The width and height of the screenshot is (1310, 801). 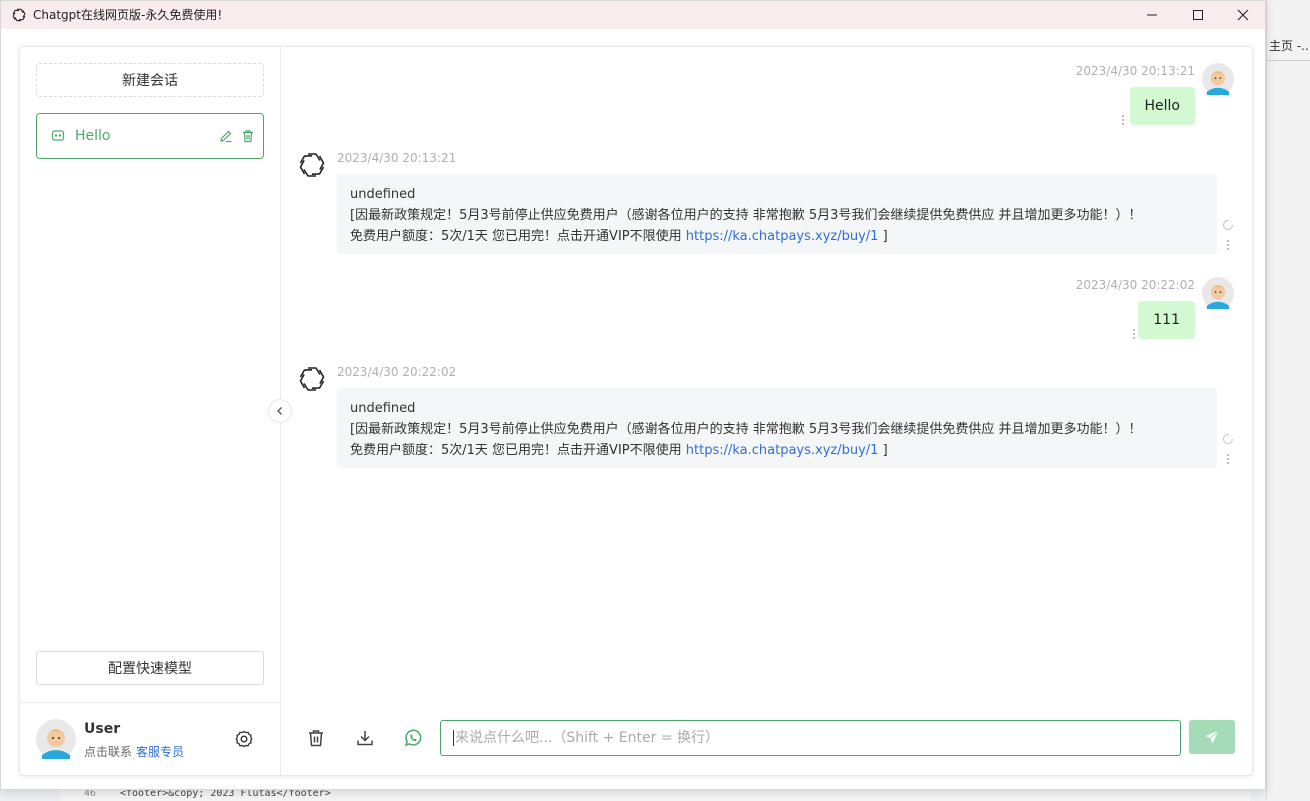 I want to click on send-button, so click(x=1212, y=737).